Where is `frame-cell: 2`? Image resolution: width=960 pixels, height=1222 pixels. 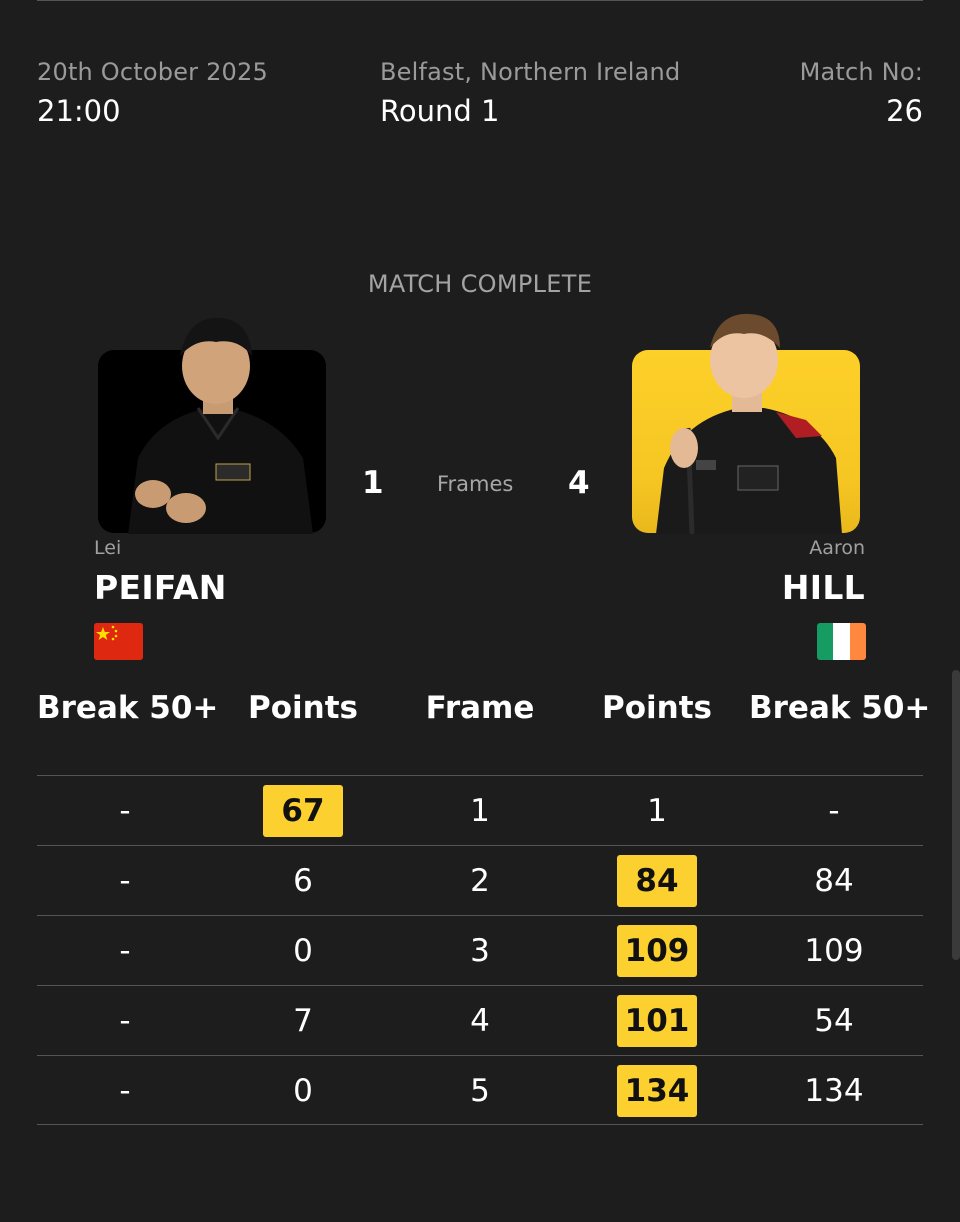 frame-cell: 2 is located at coordinates (480, 881).